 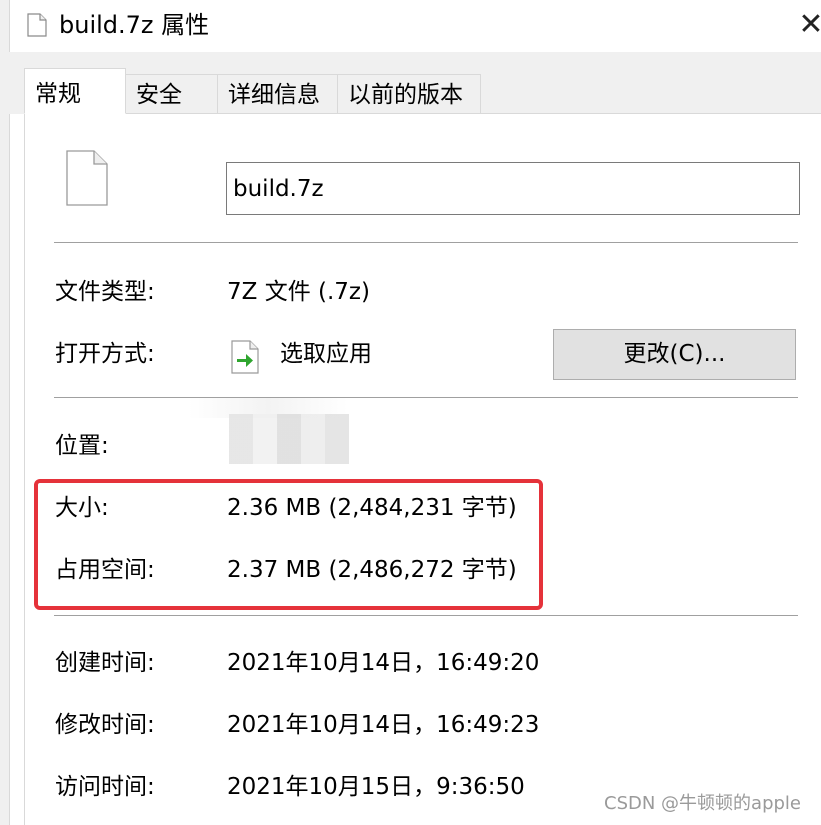 I want to click on annotation-highlight-box, so click(x=288, y=544).